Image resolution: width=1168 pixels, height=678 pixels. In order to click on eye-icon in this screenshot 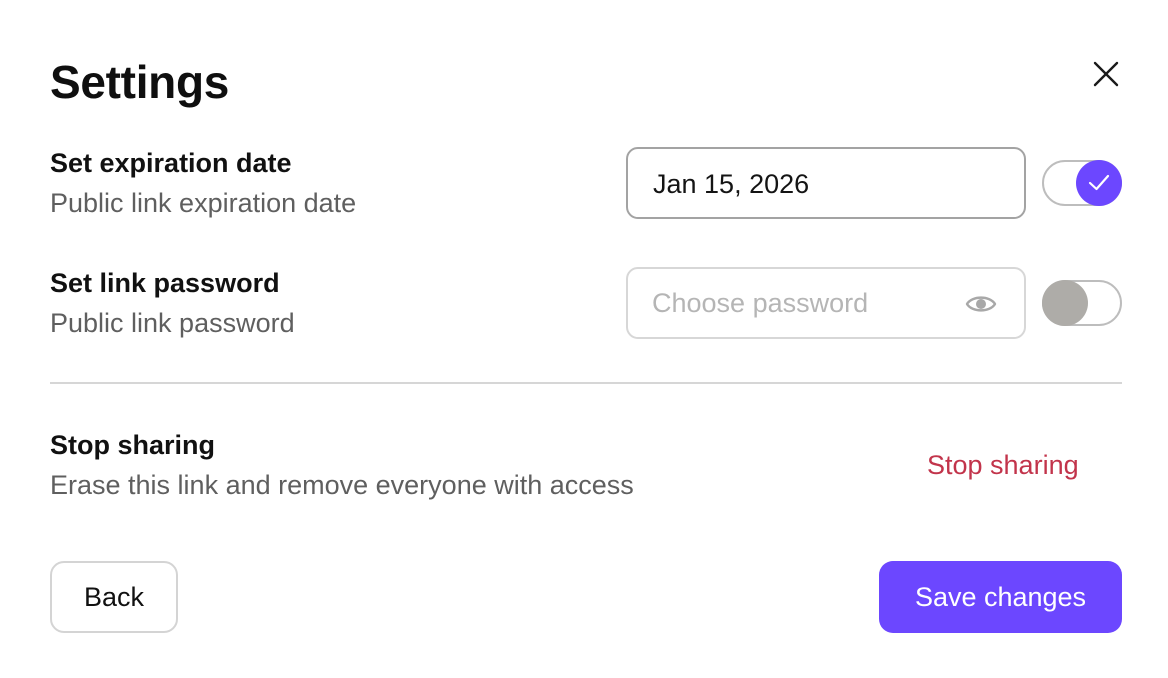, I will do `click(981, 309)`.